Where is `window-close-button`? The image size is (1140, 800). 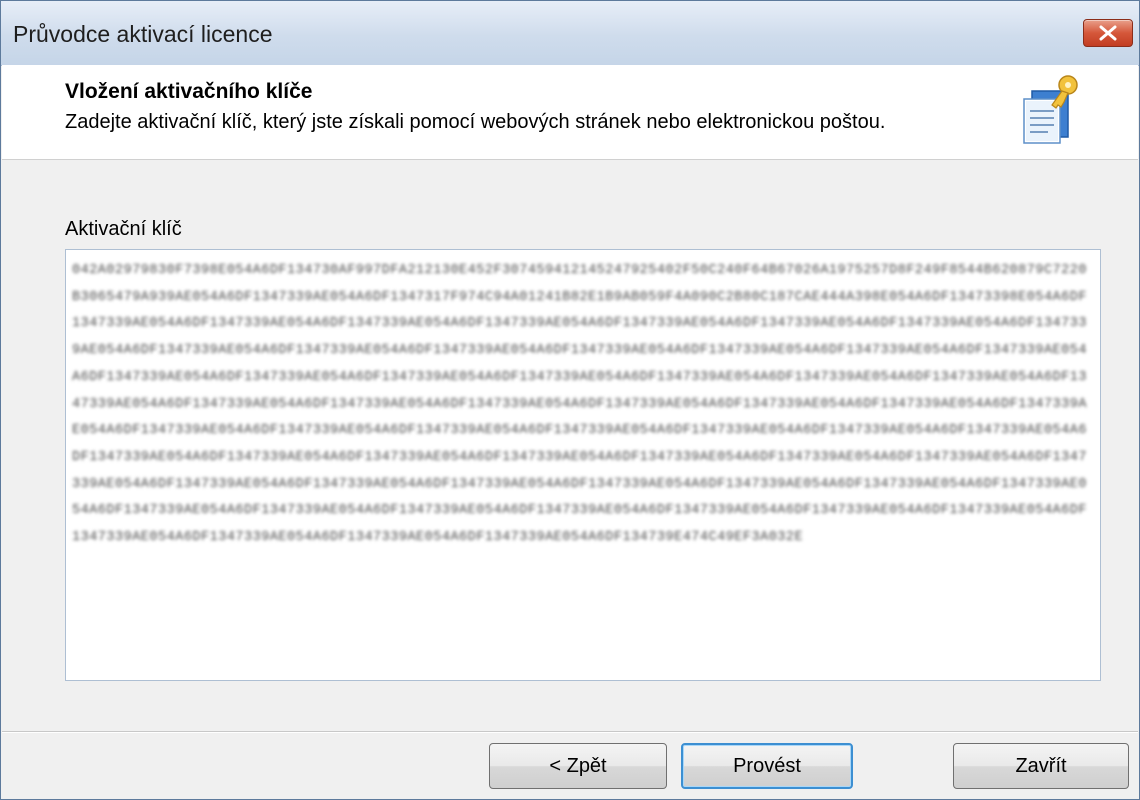 window-close-button is located at coordinates (1108, 33).